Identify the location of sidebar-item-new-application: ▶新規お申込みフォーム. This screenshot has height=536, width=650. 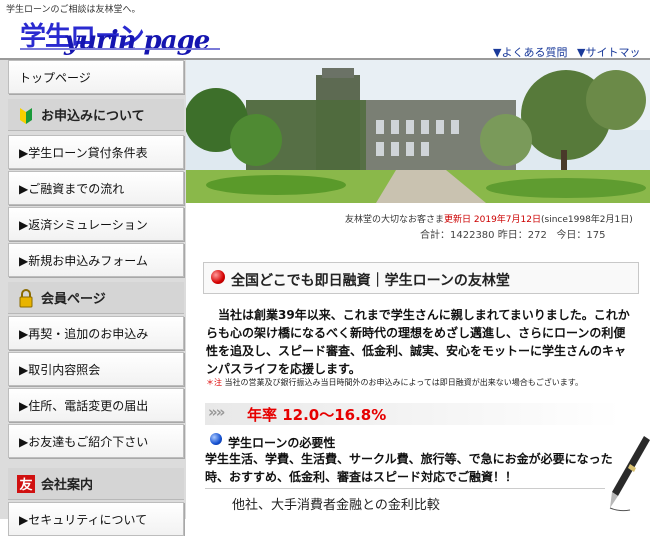
(96, 260).